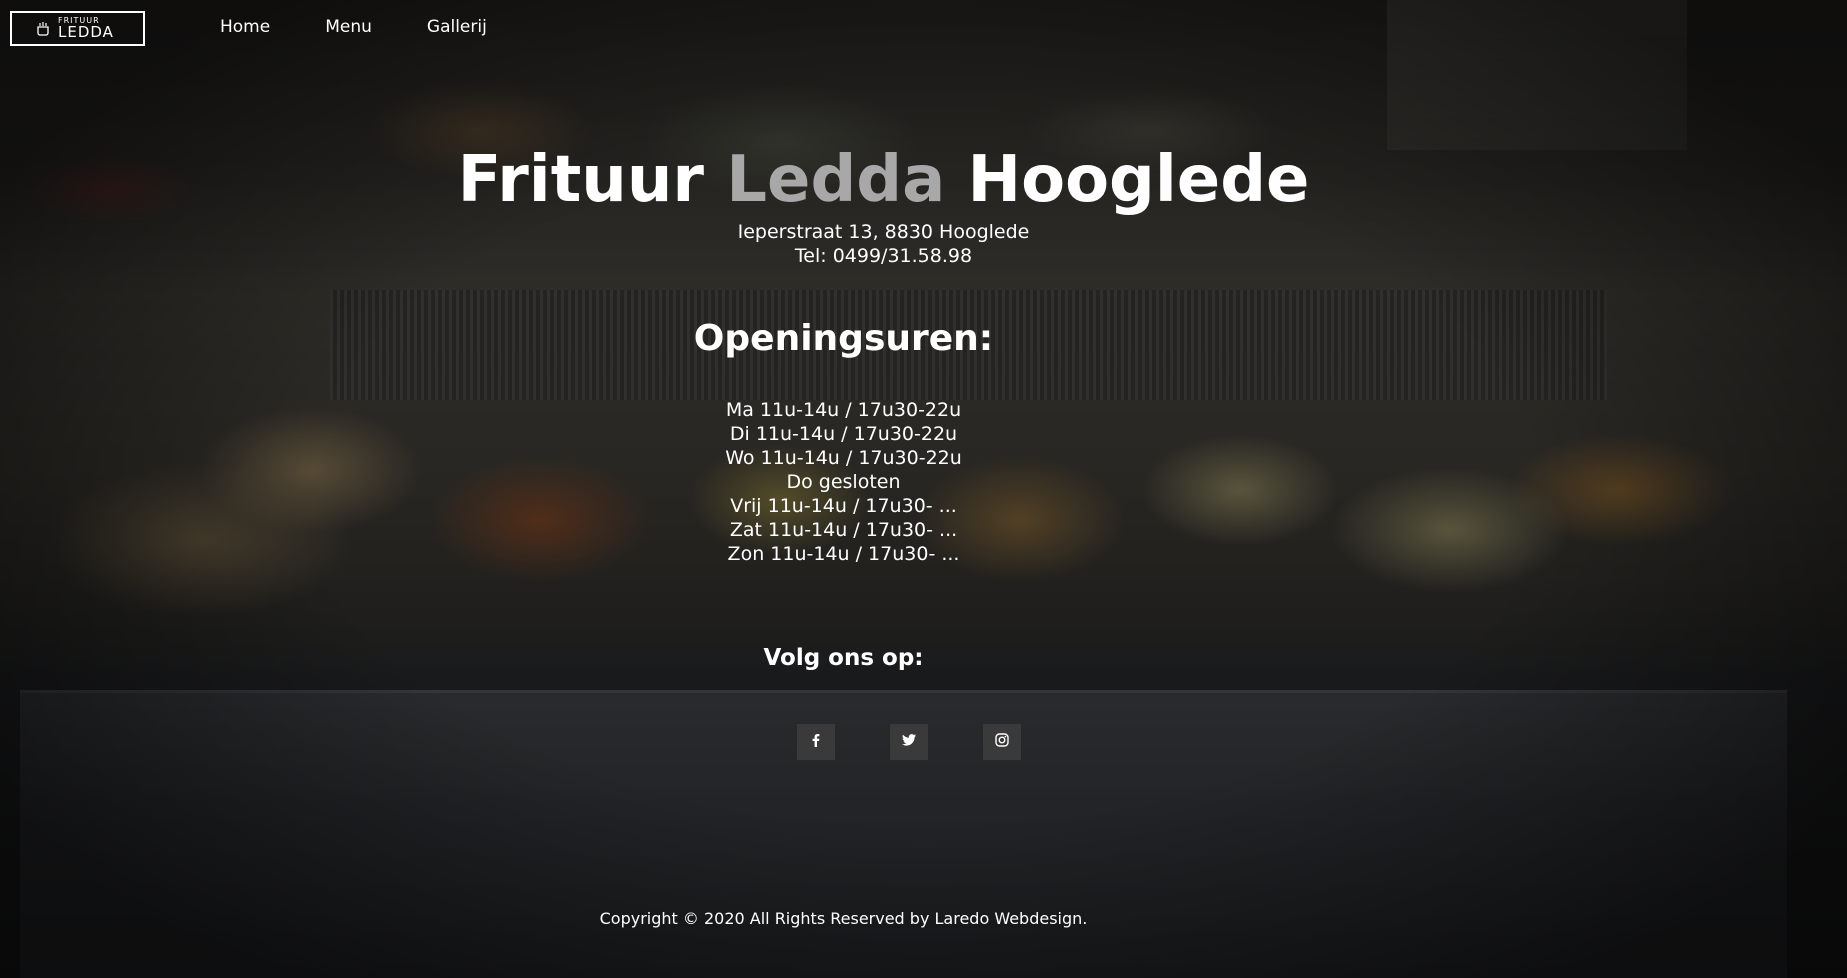  Describe the element at coordinates (883, 256) in the screenshot. I see `phone-number: Tel: 0499/31.58.98` at that location.